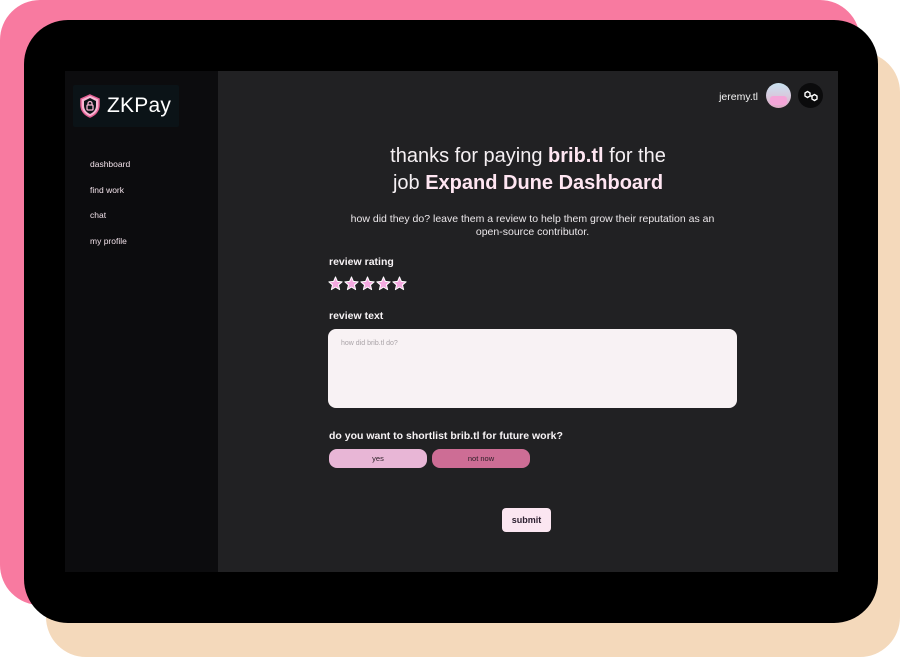 This screenshot has height=657, width=900. Describe the element at coordinates (110, 172) in the screenshot. I see `sidebar-item-dashboard: dashboard` at that location.